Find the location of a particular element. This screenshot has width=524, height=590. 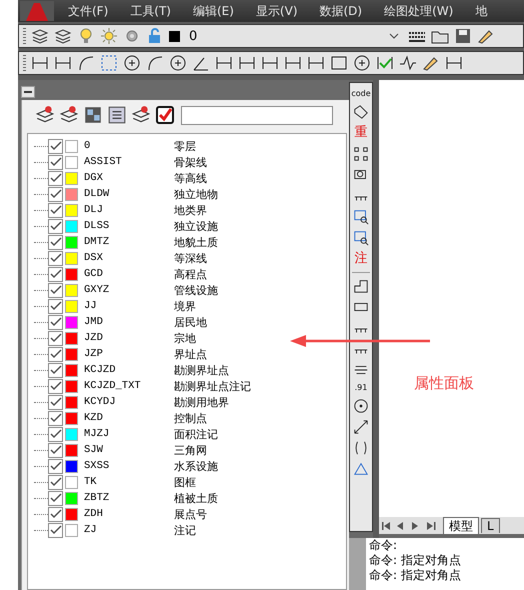

arrow-icon is located at coordinates (361, 427).